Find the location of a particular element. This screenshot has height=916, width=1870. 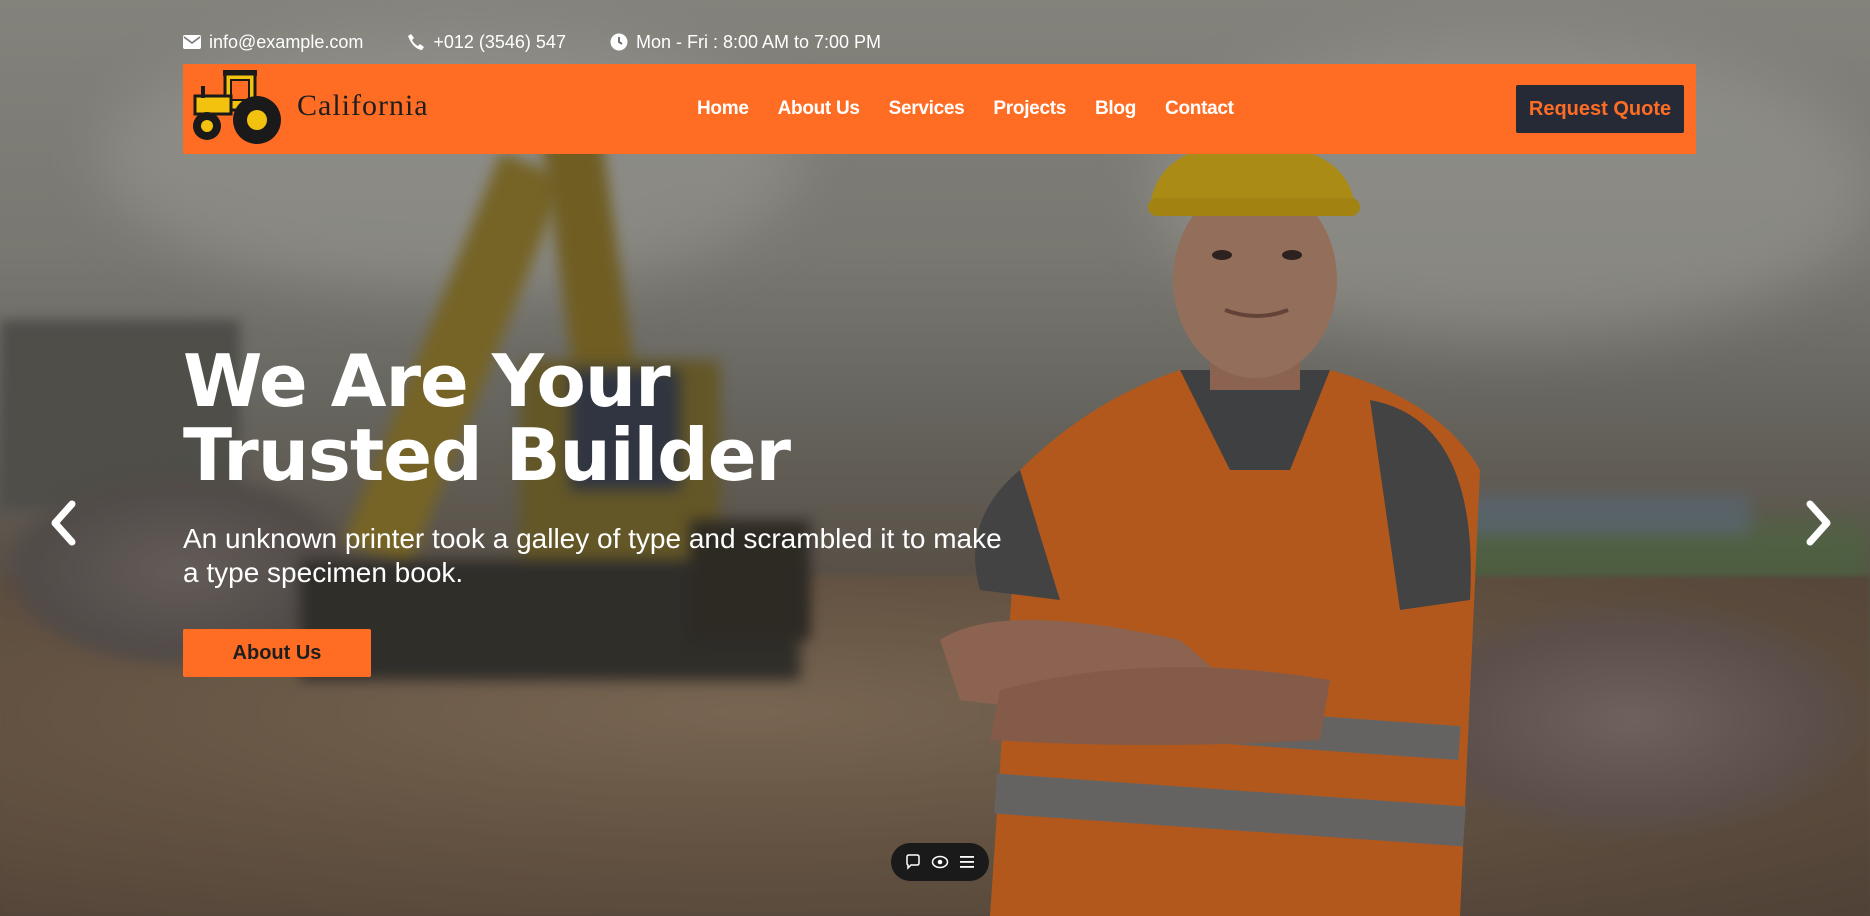

brand-logo: California is located at coordinates (308, 106).